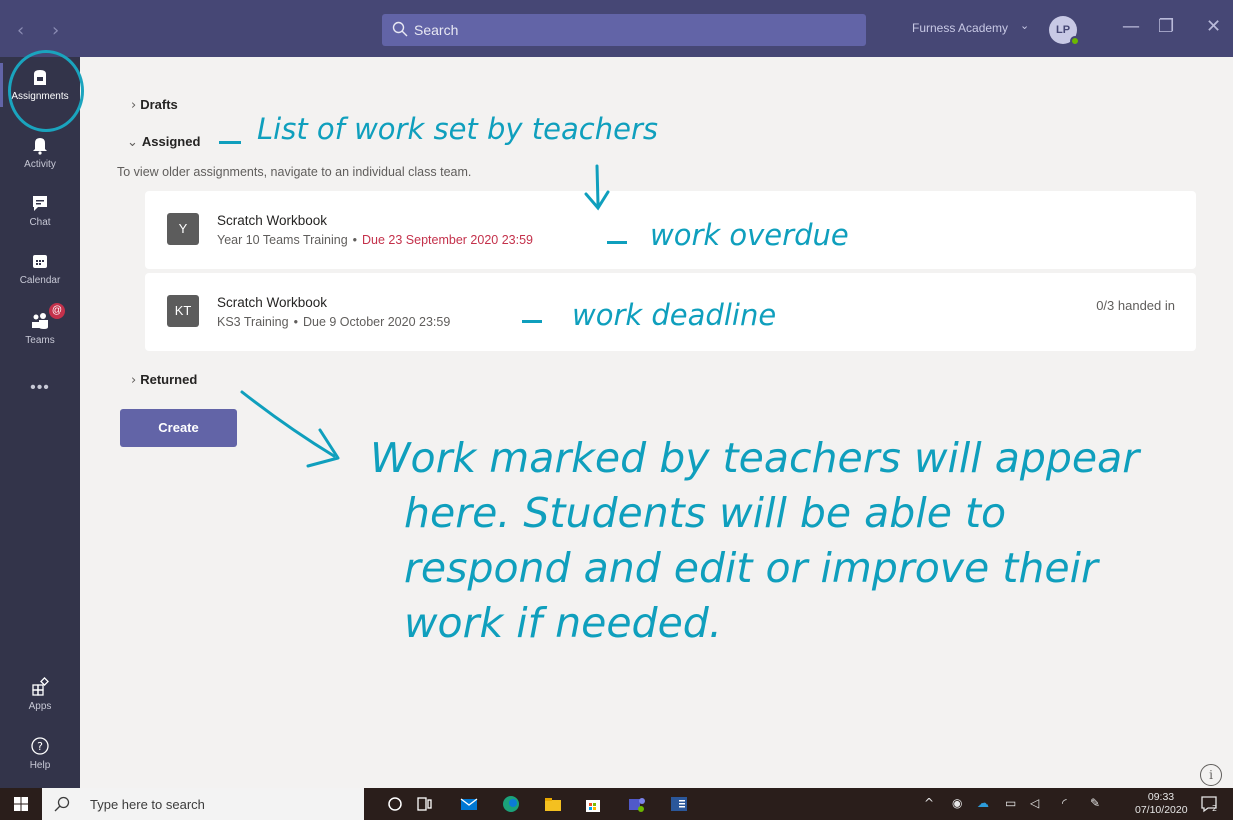  What do you see at coordinates (169, 379) in the screenshot?
I see `returned-label: Returned` at bounding box center [169, 379].